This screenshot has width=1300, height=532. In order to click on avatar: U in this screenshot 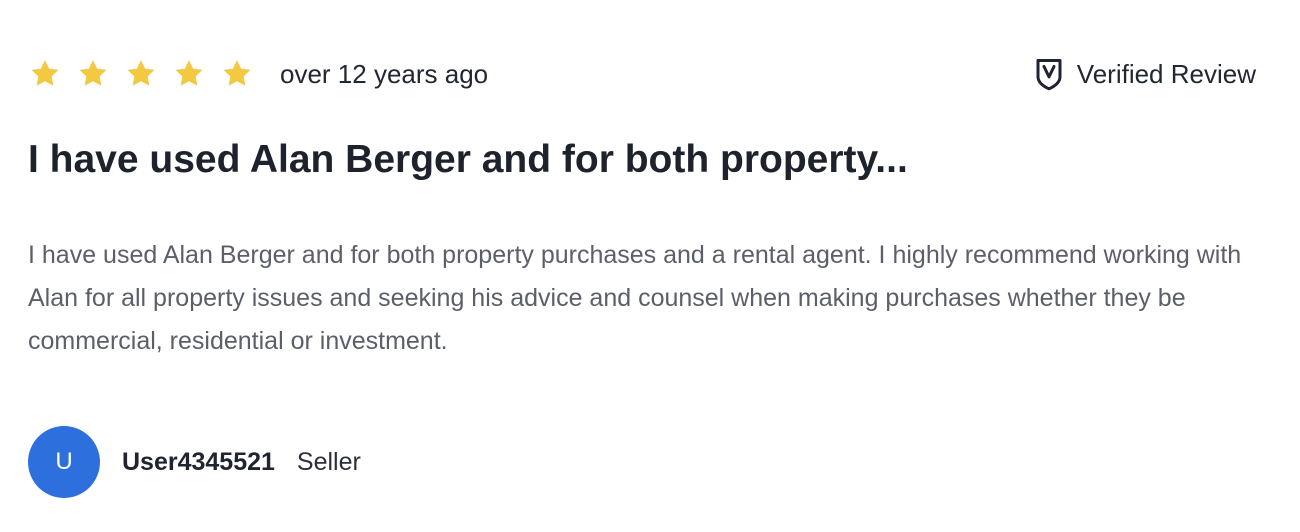, I will do `click(64, 462)`.